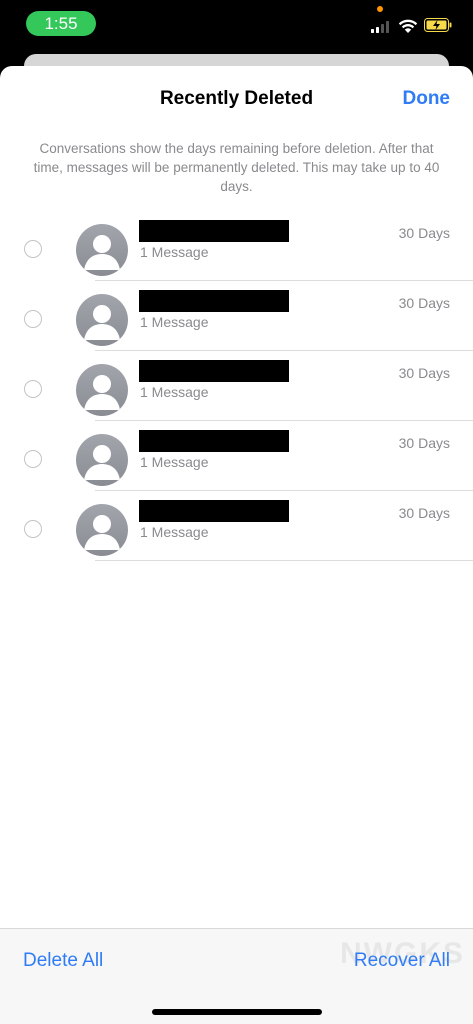 Image resolution: width=473 pixels, height=1024 pixels. Describe the element at coordinates (380, 9) in the screenshot. I see `privacy-indicator-dot` at that location.